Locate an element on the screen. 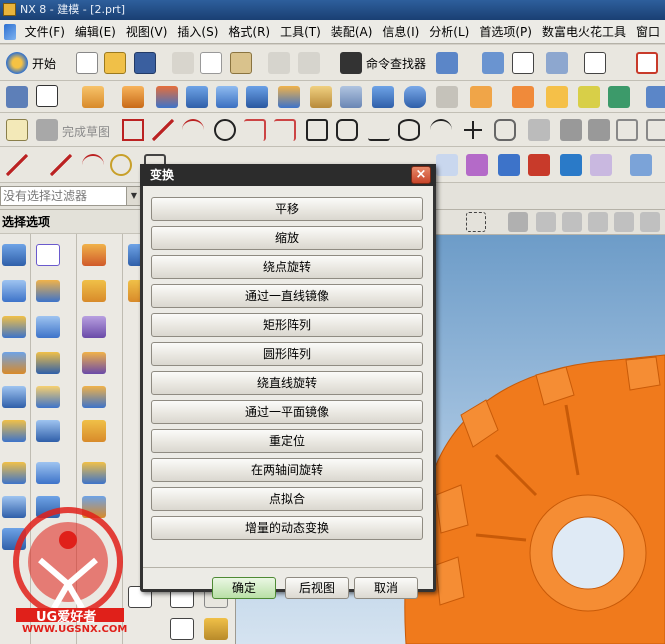 Image resolution: width=665 pixels, height=644 pixels. translate-button: 平移 is located at coordinates (287, 209).